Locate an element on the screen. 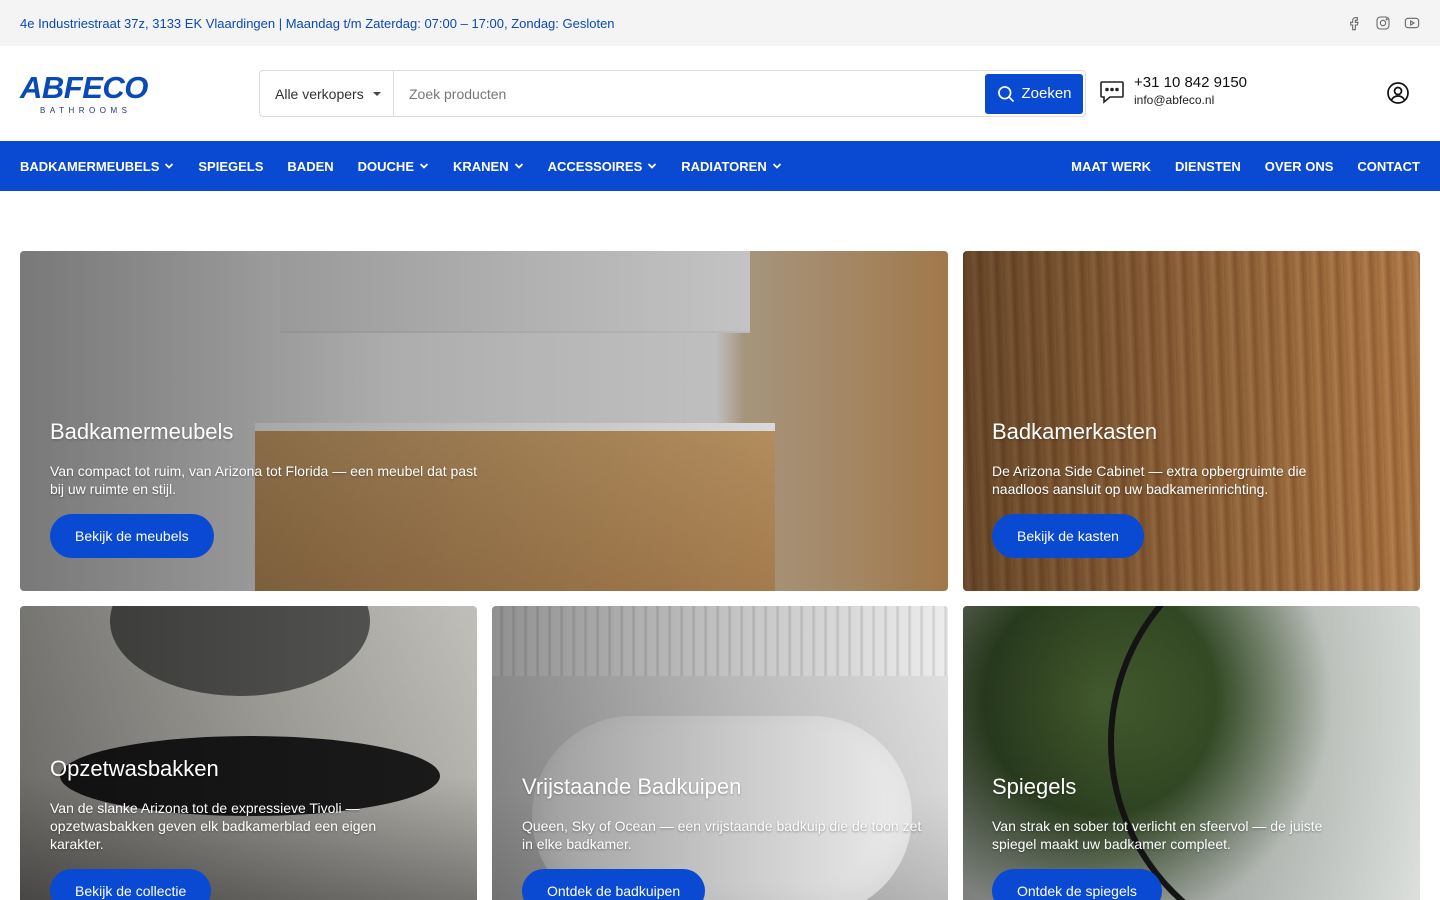  instagram-icon is located at coordinates (1383, 23).